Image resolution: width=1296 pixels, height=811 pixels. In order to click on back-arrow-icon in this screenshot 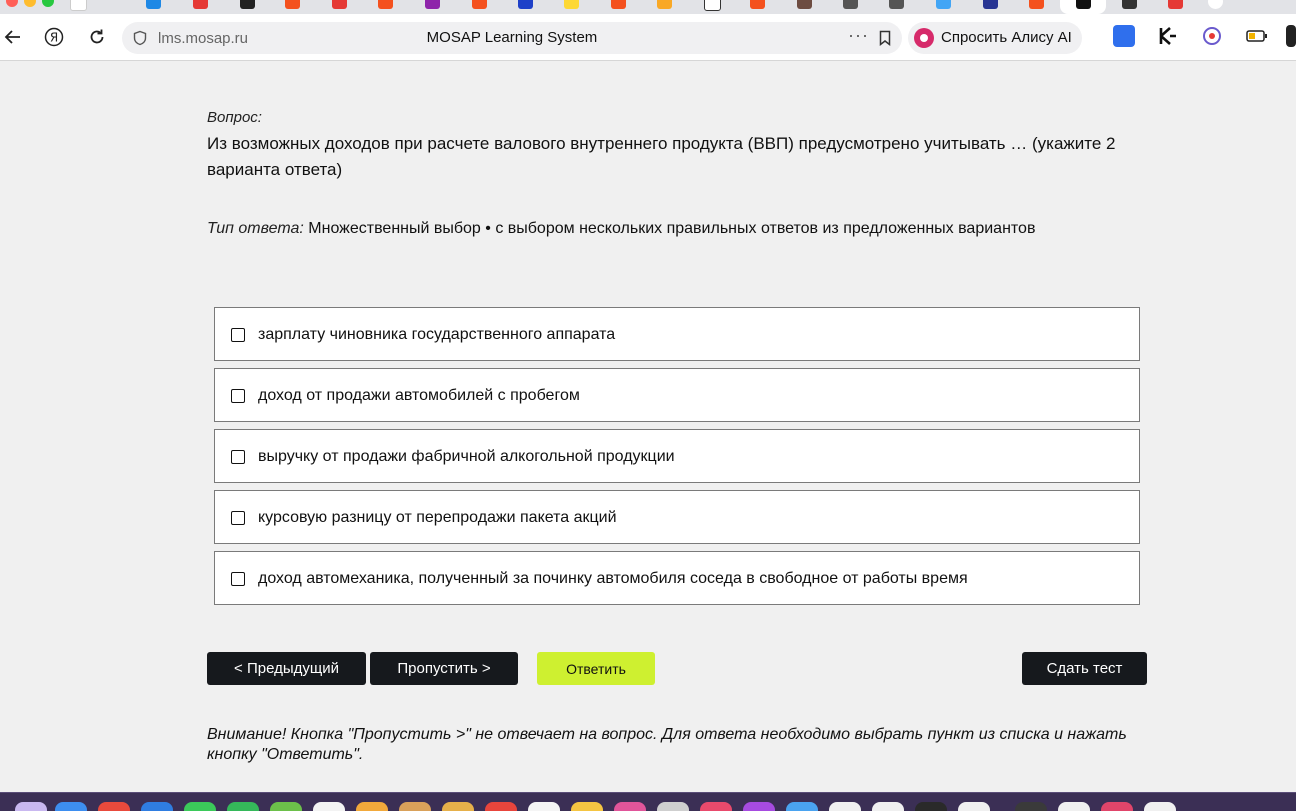, I will do `click(13, 37)`.